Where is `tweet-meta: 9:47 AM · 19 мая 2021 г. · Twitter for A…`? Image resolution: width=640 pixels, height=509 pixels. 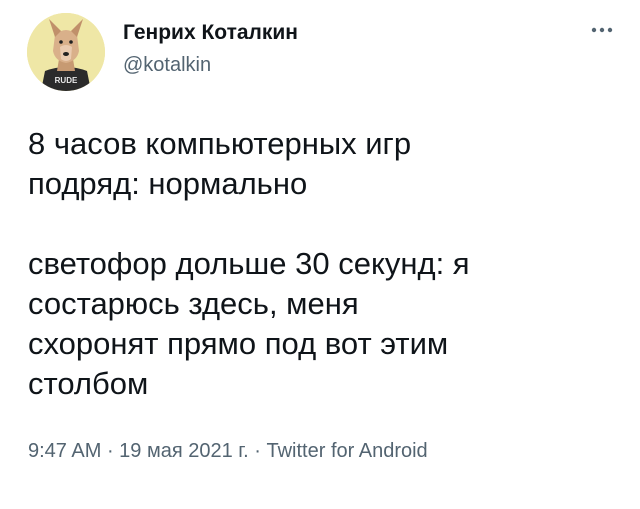 tweet-meta: 9:47 AM · 19 мая 2021 г. · Twitter for A… is located at coordinates (228, 451).